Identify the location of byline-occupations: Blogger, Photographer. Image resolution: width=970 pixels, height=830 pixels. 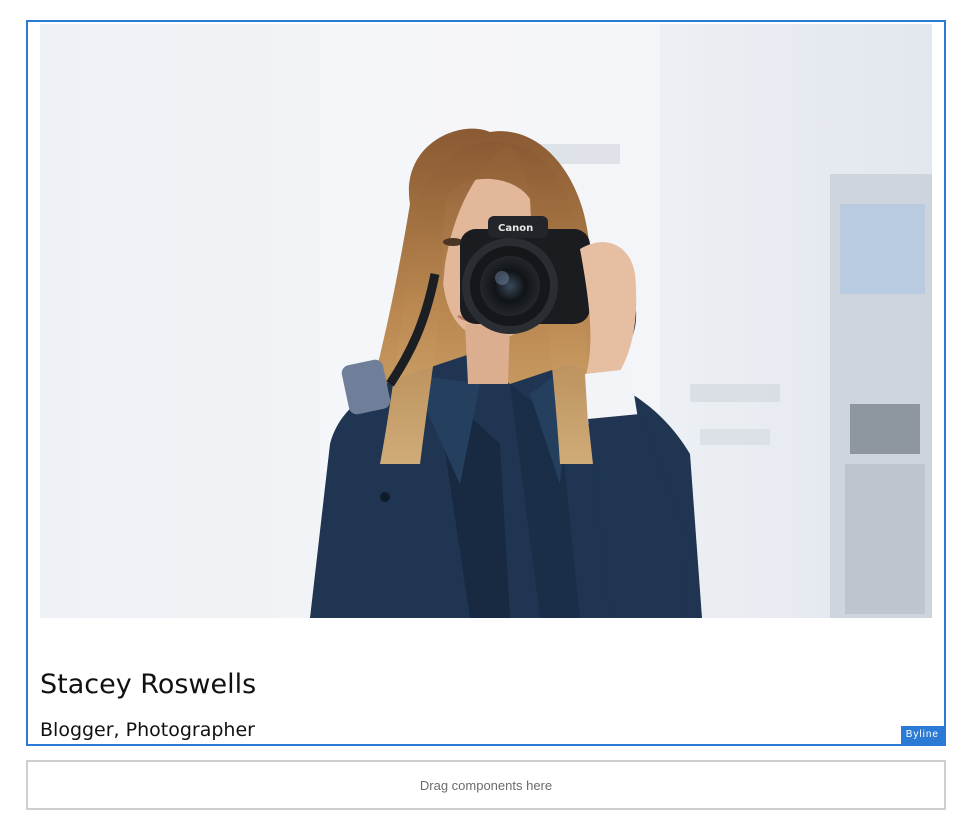
(147, 730).